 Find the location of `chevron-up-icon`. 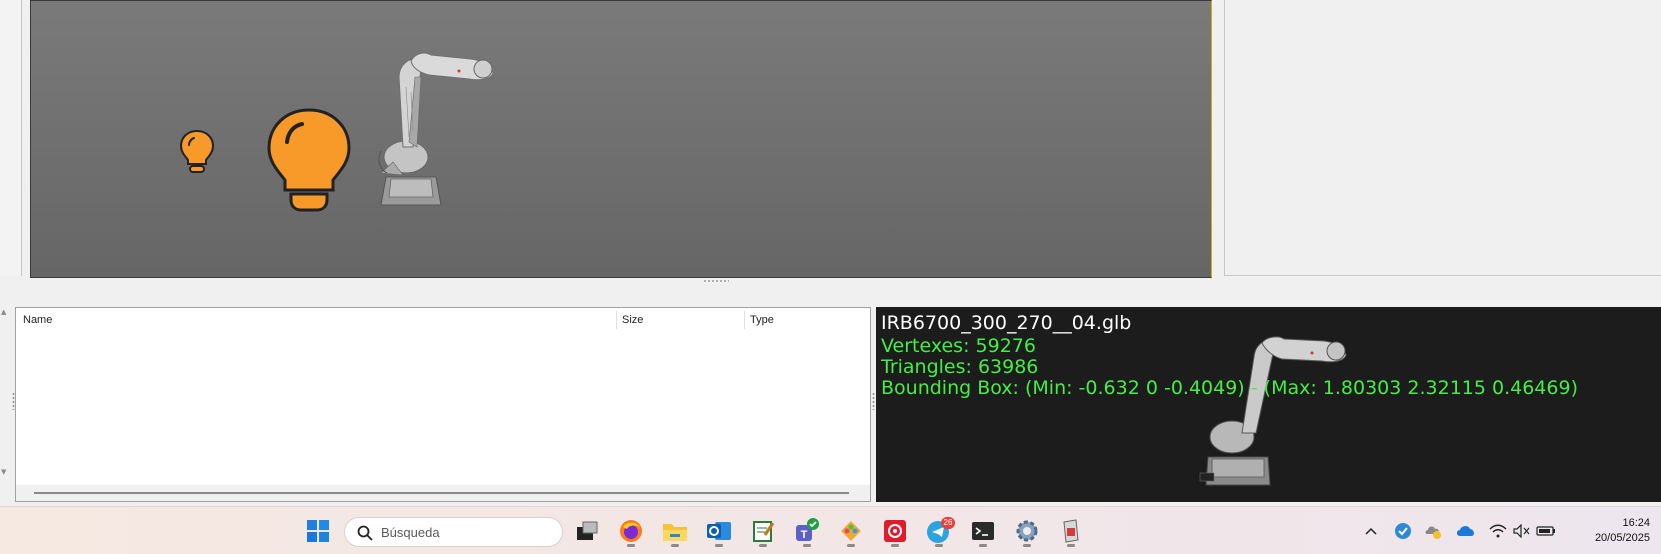

chevron-up-icon is located at coordinates (1371, 531).